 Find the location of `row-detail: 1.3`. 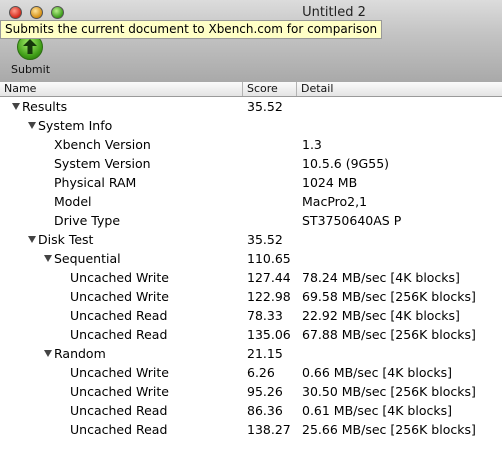

row-detail: 1.3 is located at coordinates (312, 144).